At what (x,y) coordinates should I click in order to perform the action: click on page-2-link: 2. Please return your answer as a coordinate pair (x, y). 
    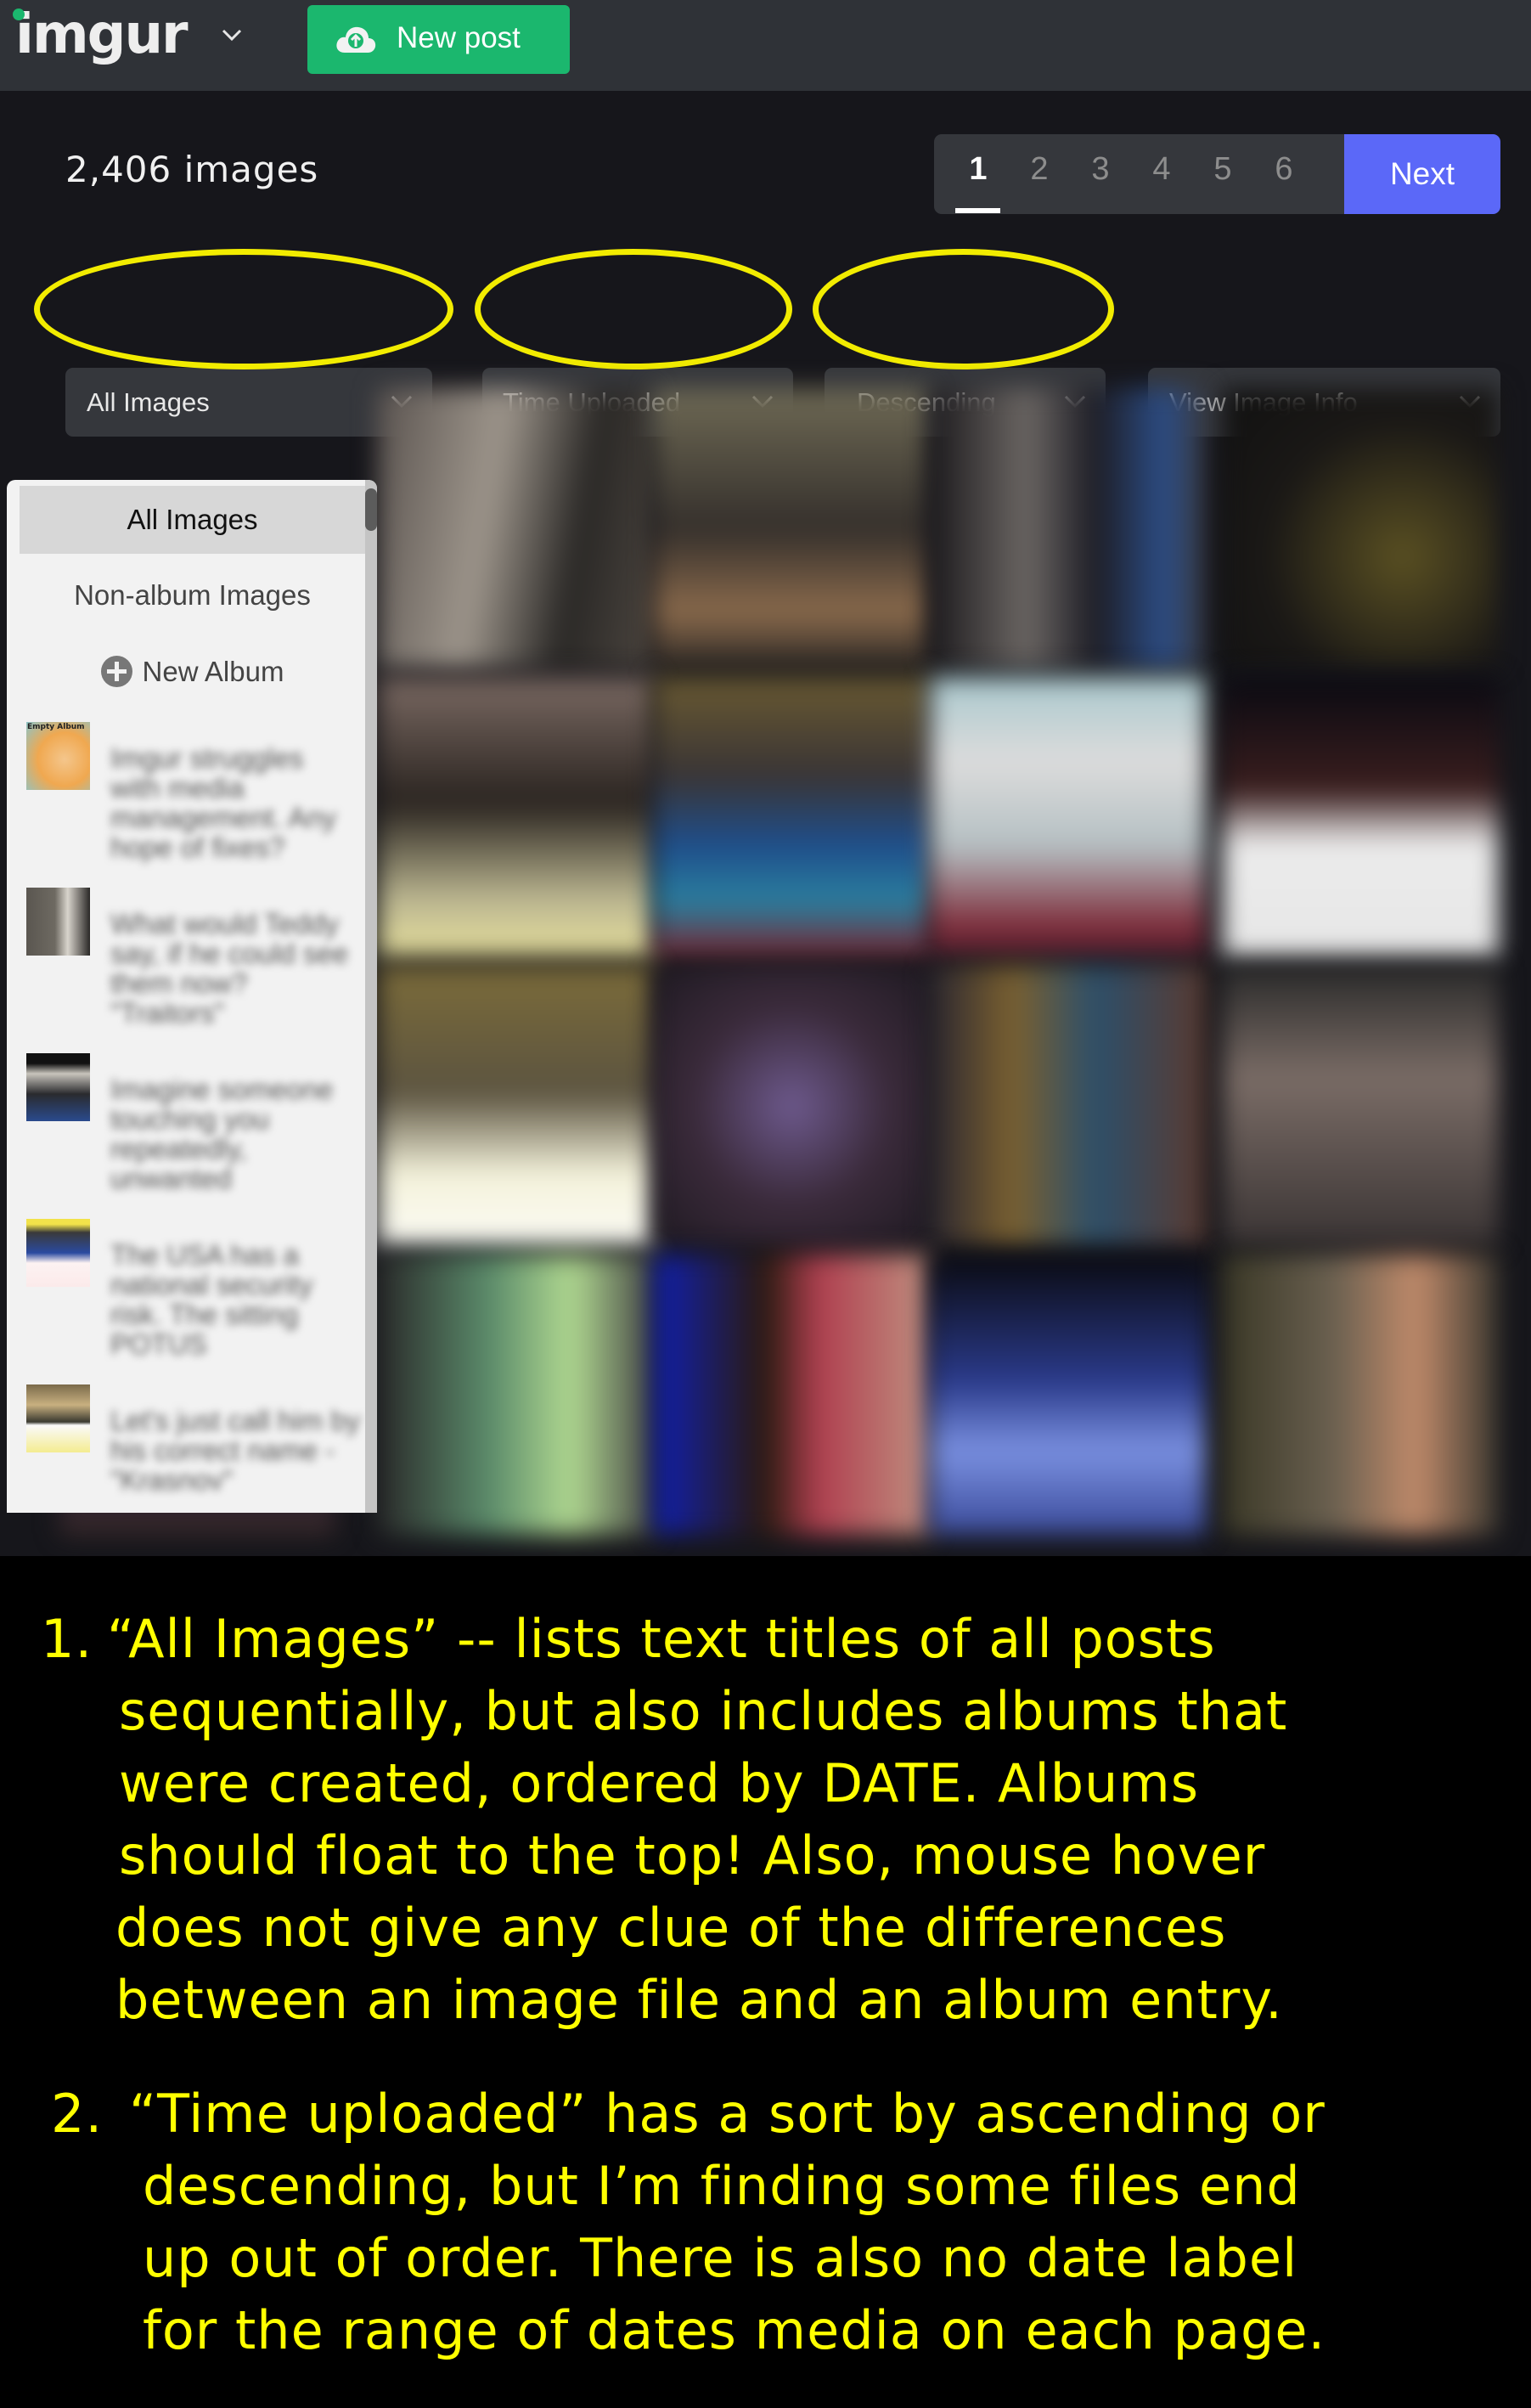
    Looking at the image, I should click on (1039, 170).